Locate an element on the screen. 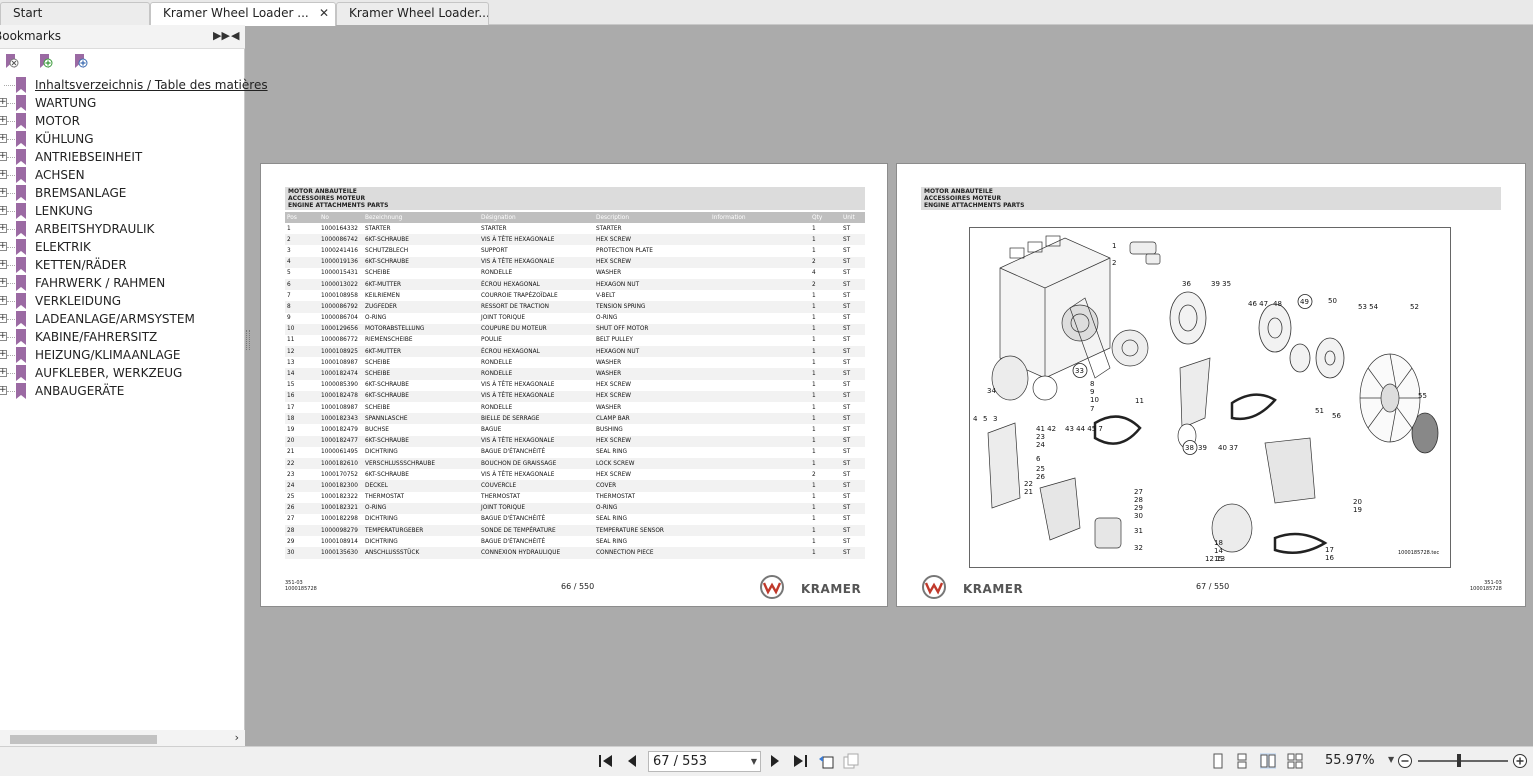 The width and height of the screenshot is (1533, 776). callout-label: 20 is located at coordinates (1357, 502).